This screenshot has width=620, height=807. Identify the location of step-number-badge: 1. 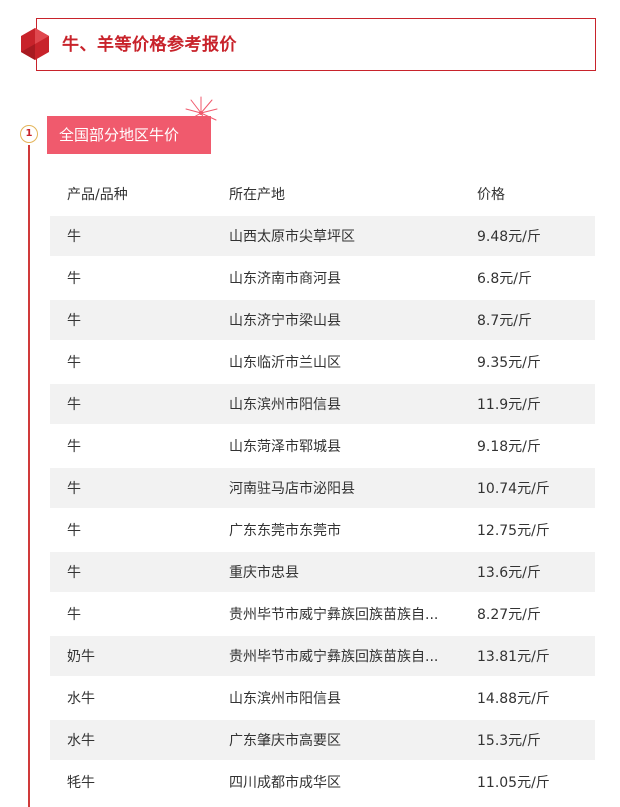
(29, 134).